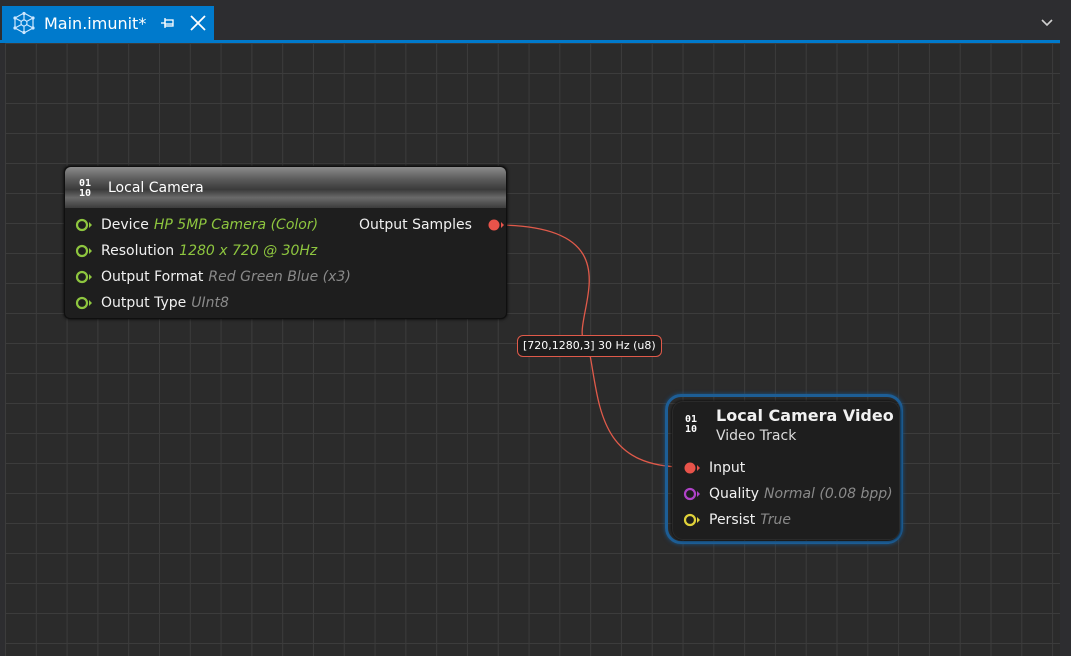  I want to click on input-row-device: Device HP 5MP Camera (Color), so click(196, 225).